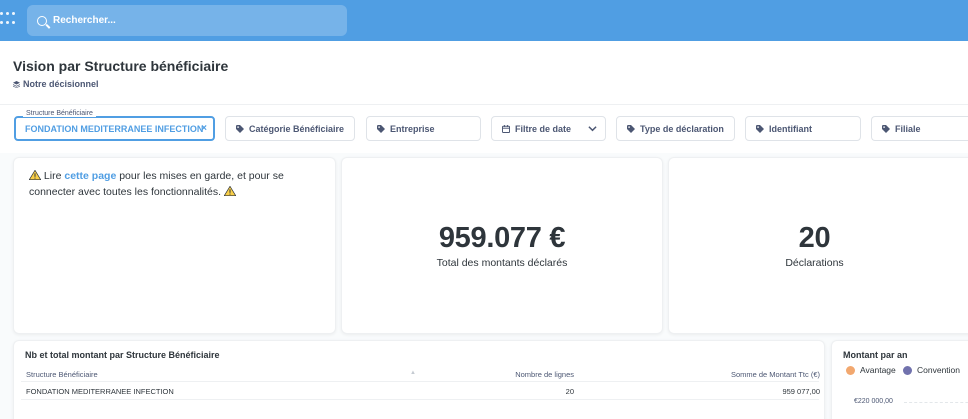 The height and width of the screenshot is (419, 968). Describe the element at coordinates (878, 370) in the screenshot. I see `legend-label-avantage: Avantage` at that location.